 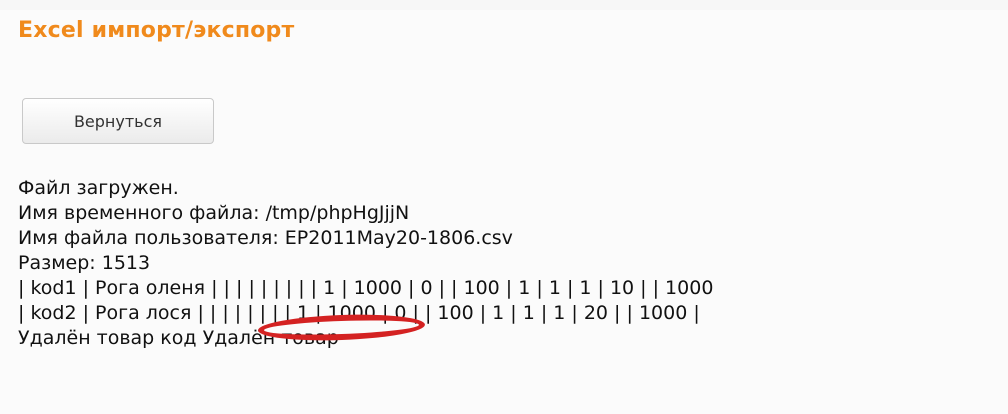 I want to click on log-line-deleted-product: Удалён товар код Удалён товар, so click(x=222, y=331).